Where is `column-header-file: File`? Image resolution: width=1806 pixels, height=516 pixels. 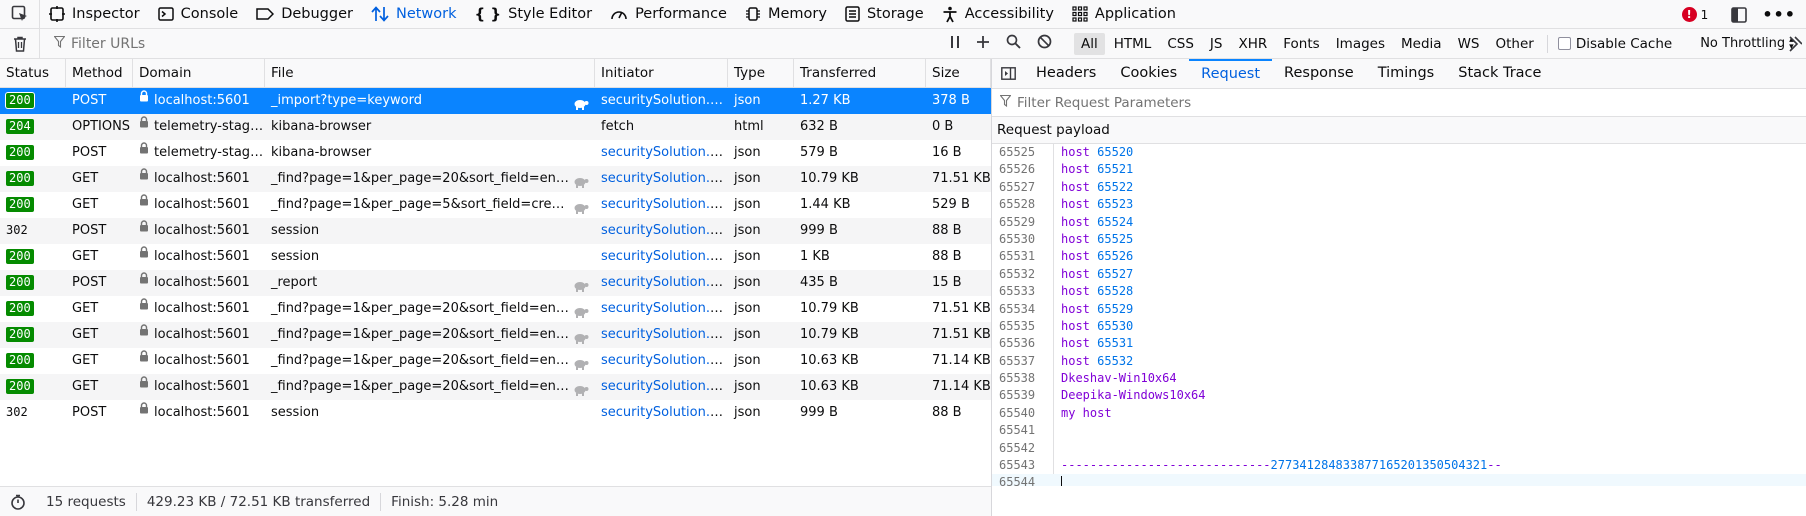
column-header-file: File is located at coordinates (430, 73).